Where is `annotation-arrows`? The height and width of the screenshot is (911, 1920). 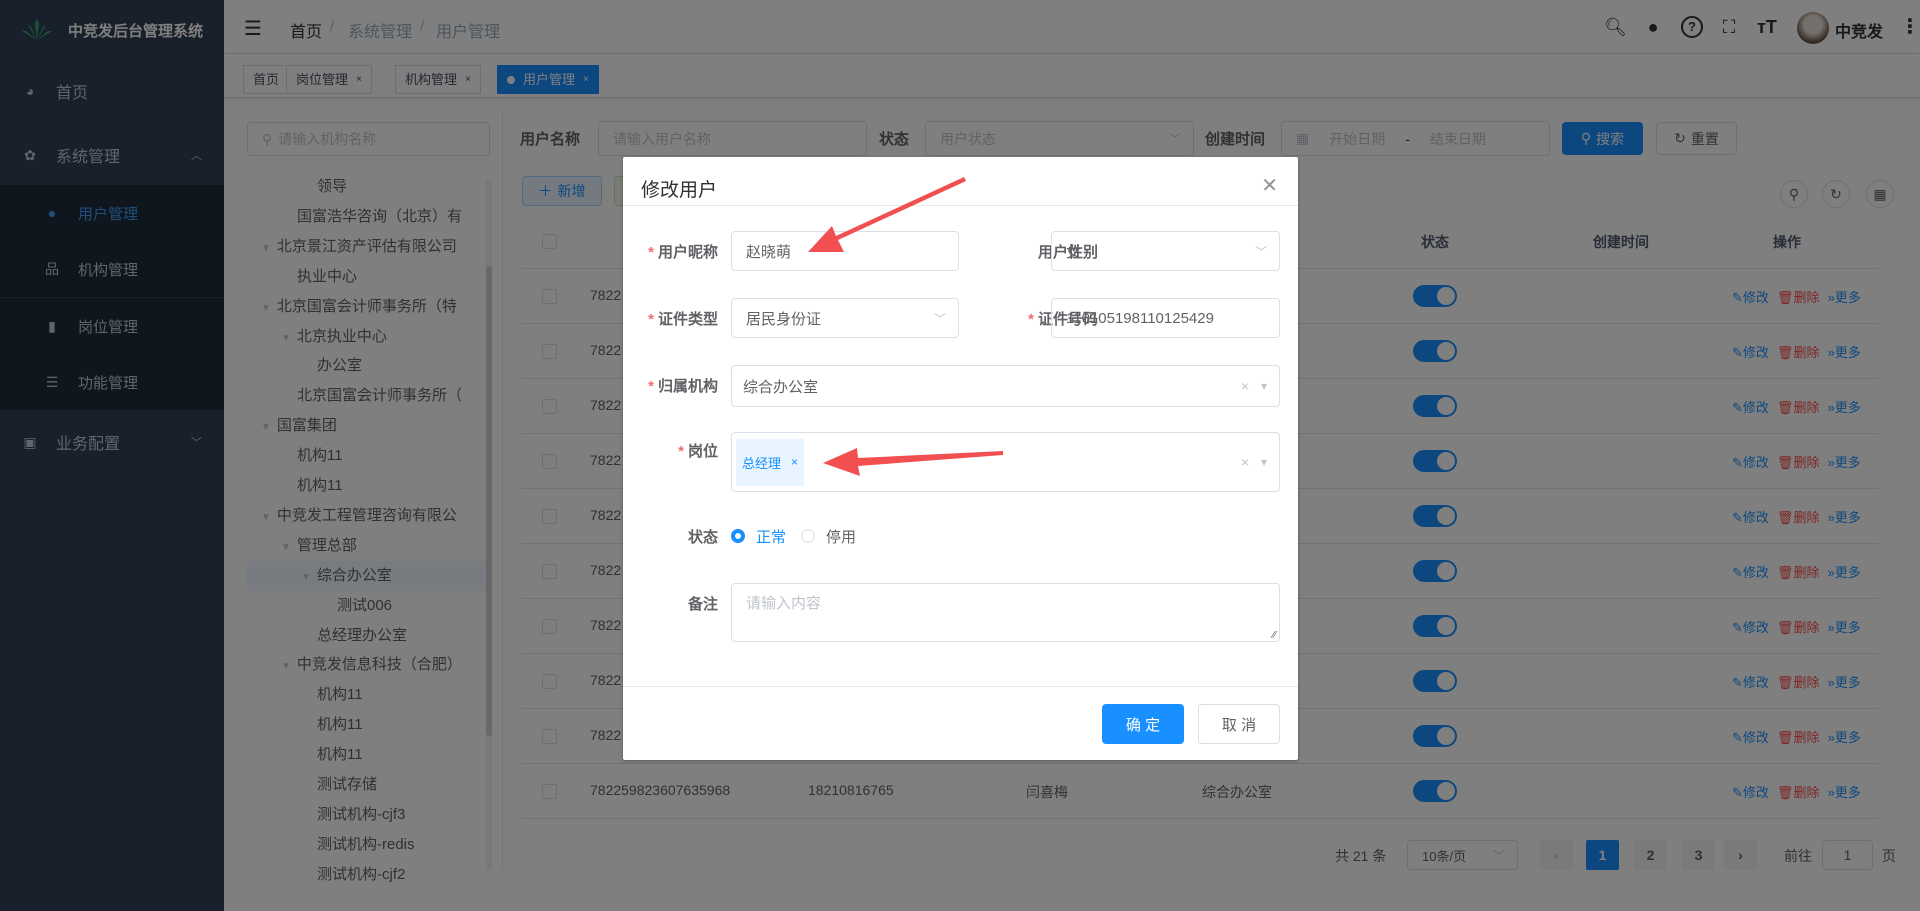 annotation-arrows is located at coordinates (905, 326).